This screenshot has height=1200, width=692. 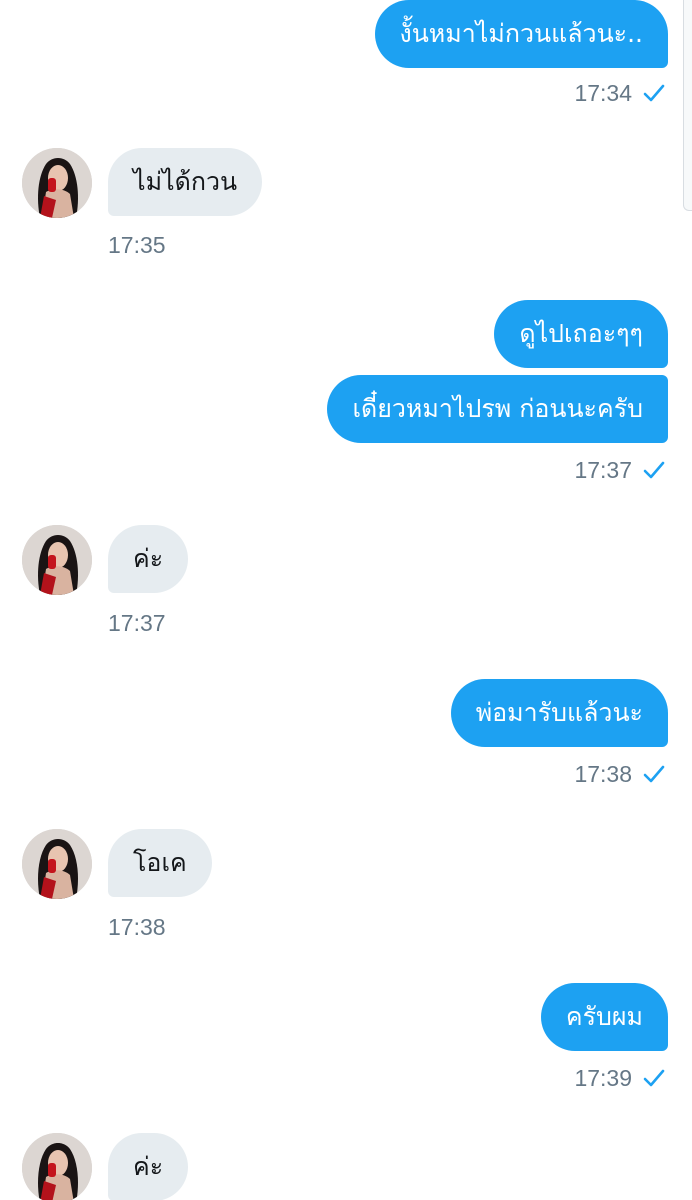 I want to click on message-timestamp: 17:39, so click(x=603, y=1078).